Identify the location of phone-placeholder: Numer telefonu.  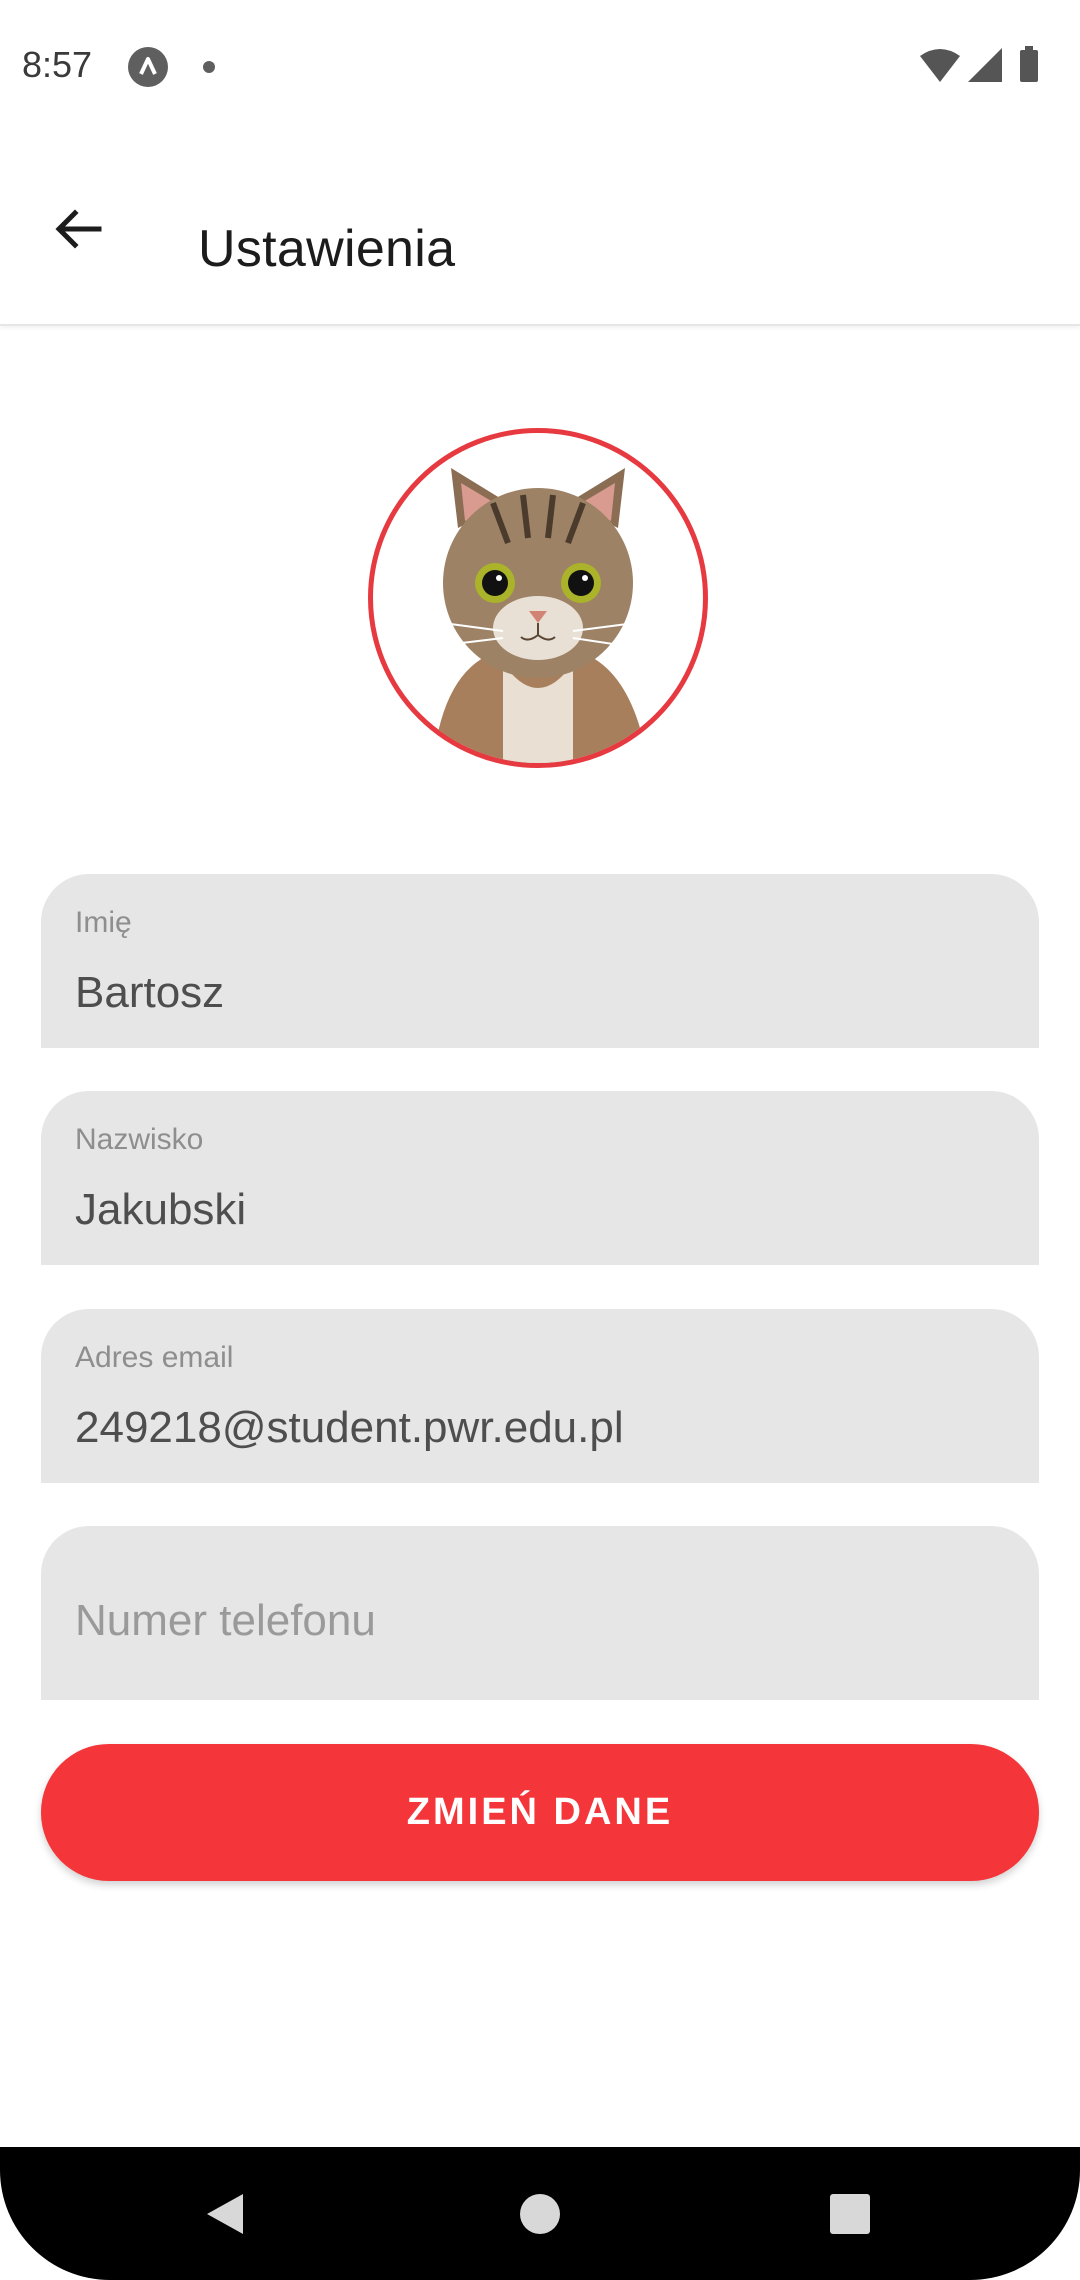
(225, 1621).